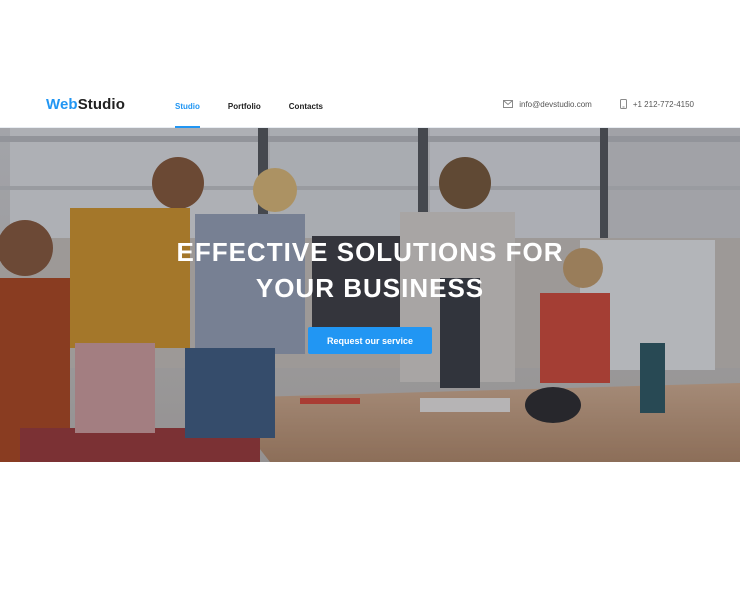 The image size is (740, 590). What do you see at coordinates (370, 340) in the screenshot?
I see `request-service-button: Request our service` at bounding box center [370, 340].